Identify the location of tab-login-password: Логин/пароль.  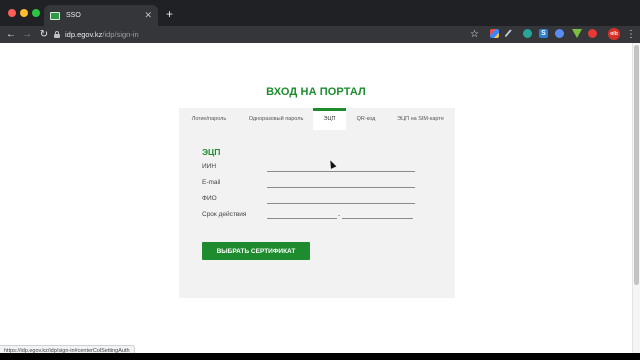
(209, 119).